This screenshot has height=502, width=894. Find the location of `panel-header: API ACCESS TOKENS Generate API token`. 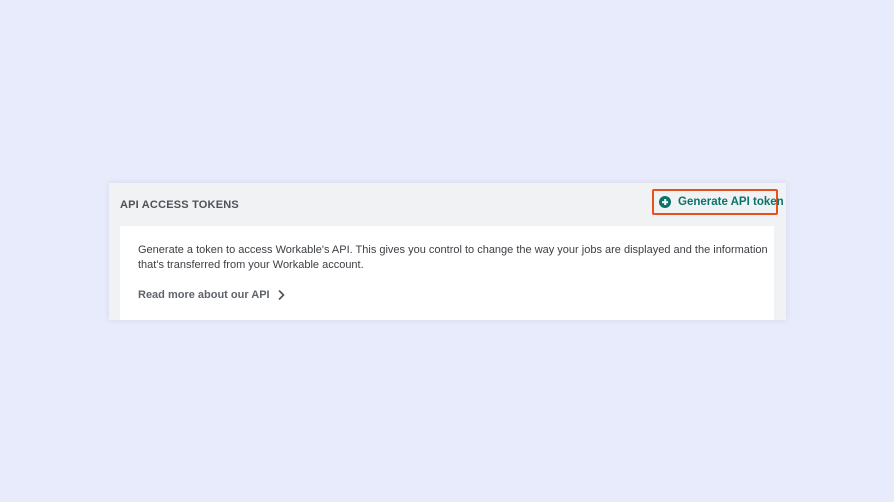

panel-header: API ACCESS TOKENS Generate API token is located at coordinates (447, 204).